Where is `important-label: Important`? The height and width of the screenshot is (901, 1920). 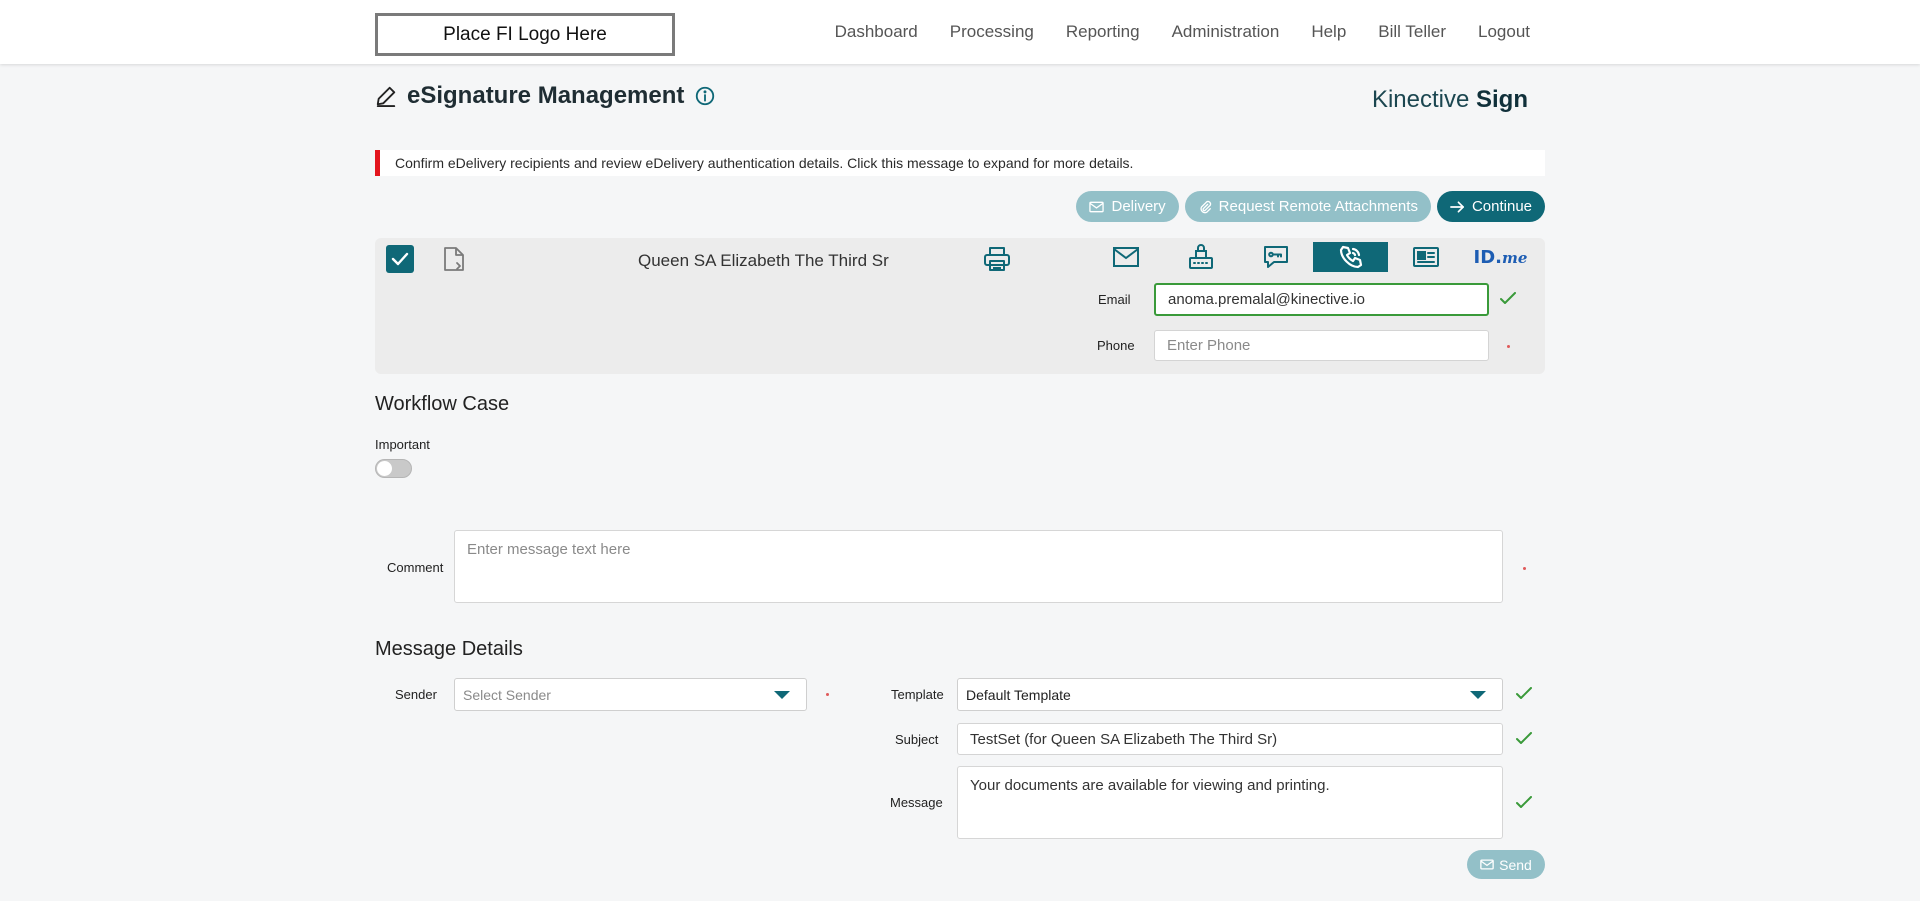
important-label: Important is located at coordinates (402, 444).